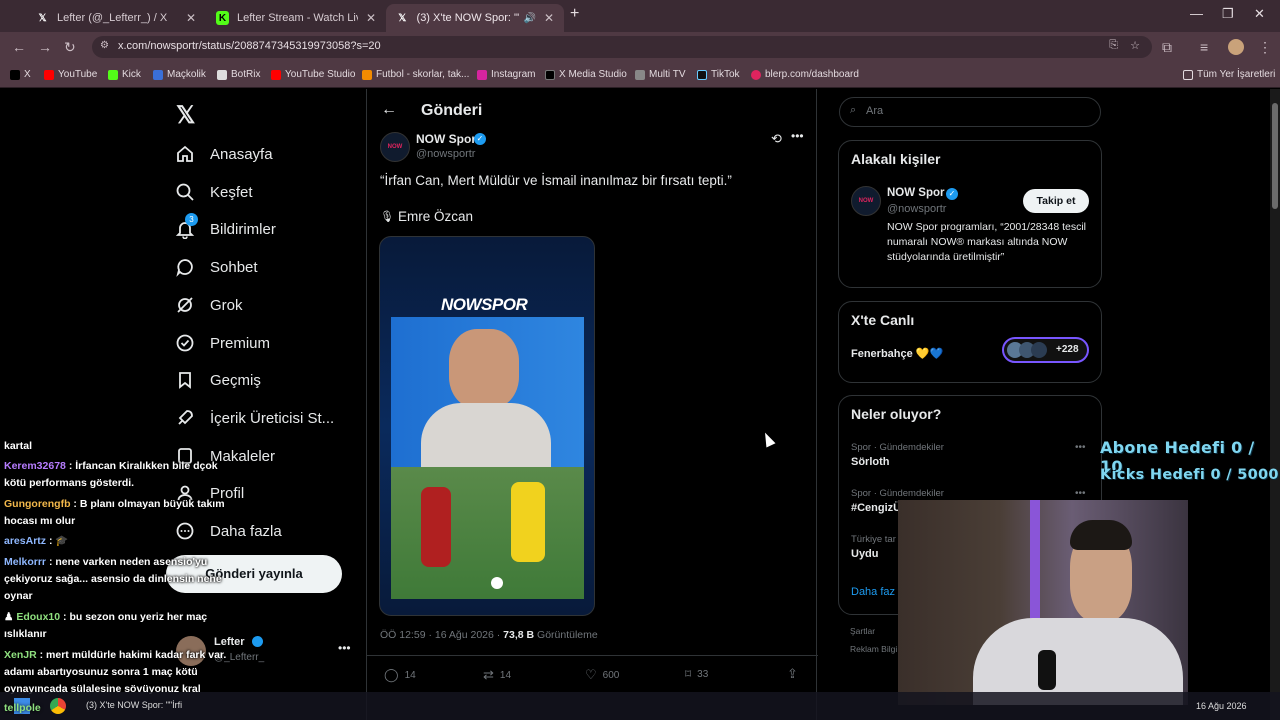 The image size is (1280, 720). Describe the element at coordinates (1228, 14) in the screenshot. I see `maximize-icon: ❐` at that location.